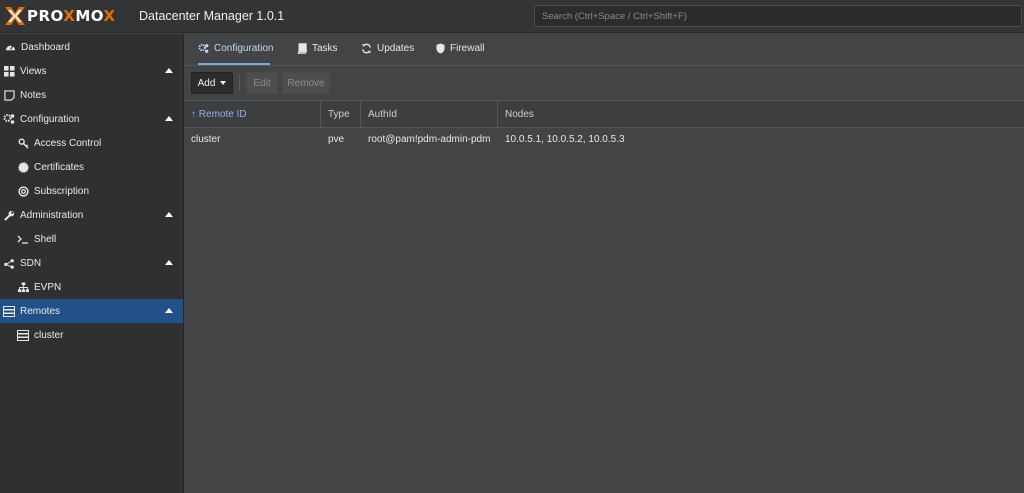  Describe the element at coordinates (23, 239) in the screenshot. I see `terminal-icon` at that location.